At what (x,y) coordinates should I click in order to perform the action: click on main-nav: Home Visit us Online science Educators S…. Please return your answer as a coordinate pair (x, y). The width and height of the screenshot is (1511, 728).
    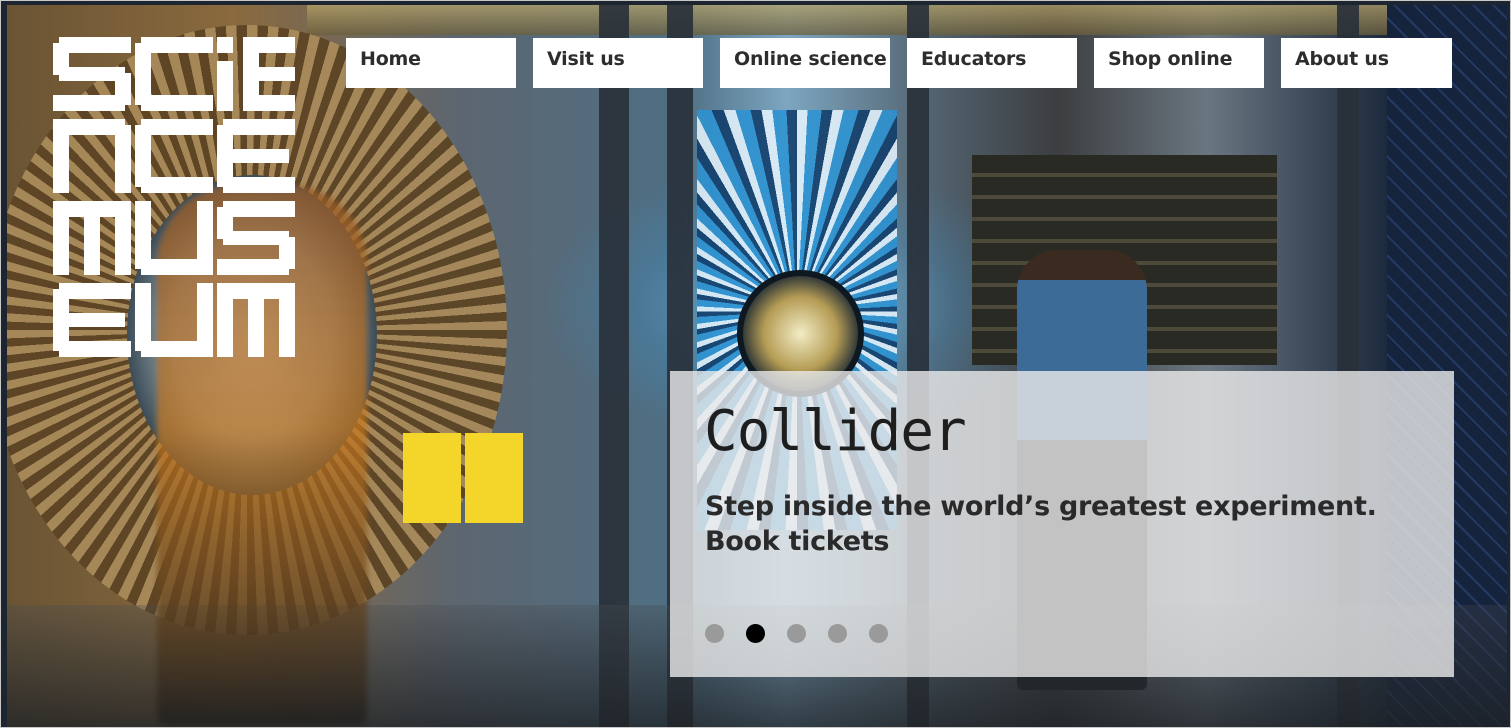
    Looking at the image, I should click on (899, 63).